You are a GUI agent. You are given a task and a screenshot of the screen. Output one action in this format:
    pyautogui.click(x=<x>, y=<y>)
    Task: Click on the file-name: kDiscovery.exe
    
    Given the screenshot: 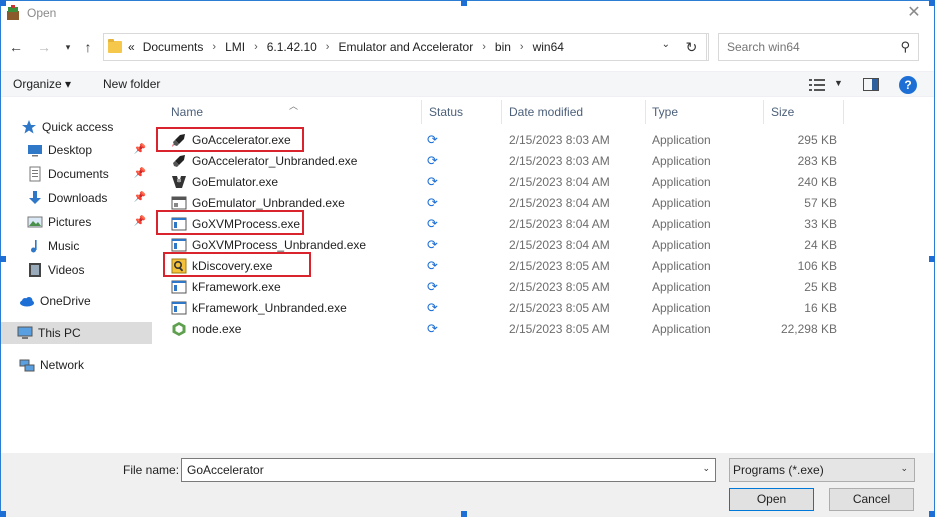 What is the action you would take?
    pyautogui.click(x=232, y=266)
    